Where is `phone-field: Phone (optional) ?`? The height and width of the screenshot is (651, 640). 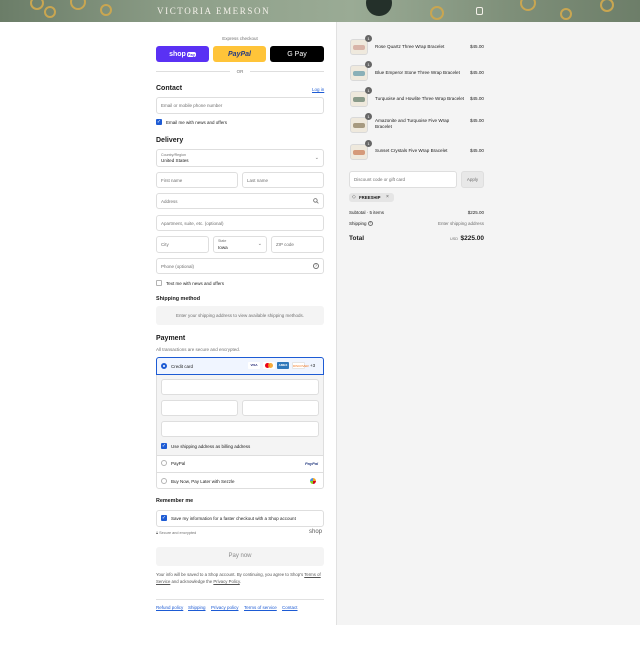 phone-field: Phone (optional) ? is located at coordinates (240, 266).